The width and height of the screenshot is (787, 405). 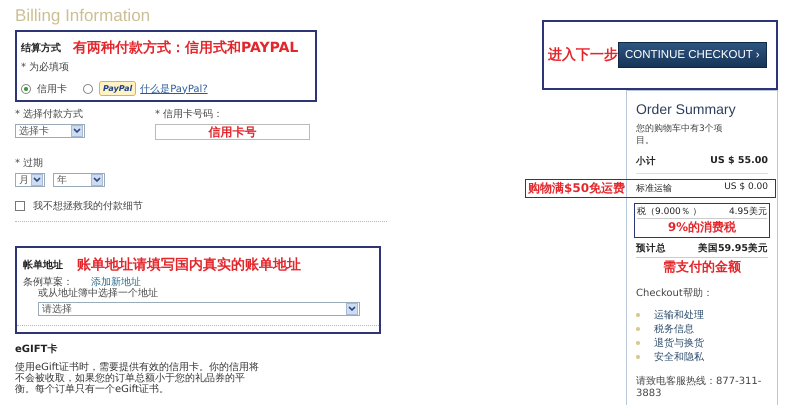 What do you see at coordinates (679, 357) in the screenshot?
I see `help-link: 安全和隐私` at bounding box center [679, 357].